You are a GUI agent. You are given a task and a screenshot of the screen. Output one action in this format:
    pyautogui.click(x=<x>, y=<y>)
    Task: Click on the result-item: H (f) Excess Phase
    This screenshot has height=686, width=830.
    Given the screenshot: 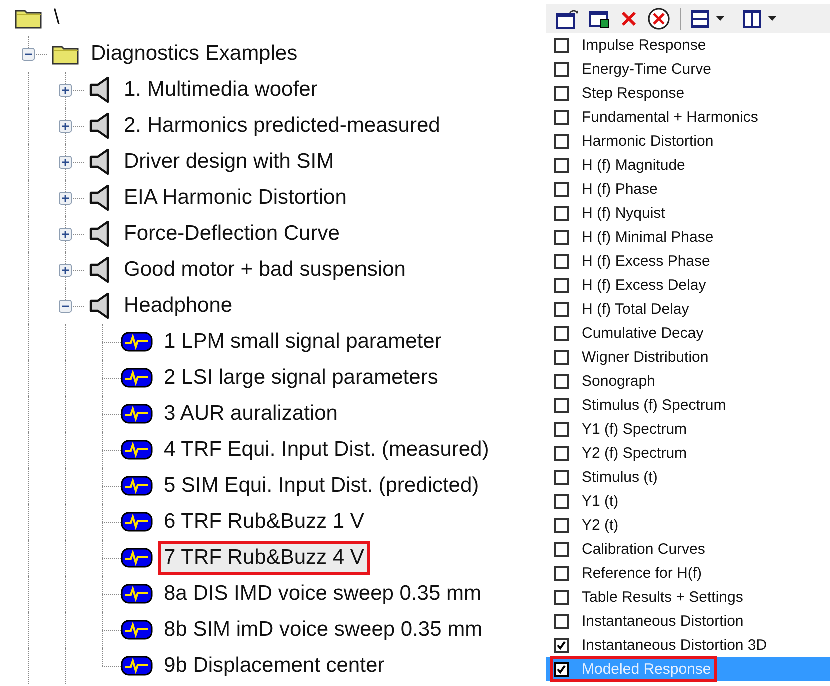 What is the action you would take?
    pyautogui.click(x=688, y=261)
    